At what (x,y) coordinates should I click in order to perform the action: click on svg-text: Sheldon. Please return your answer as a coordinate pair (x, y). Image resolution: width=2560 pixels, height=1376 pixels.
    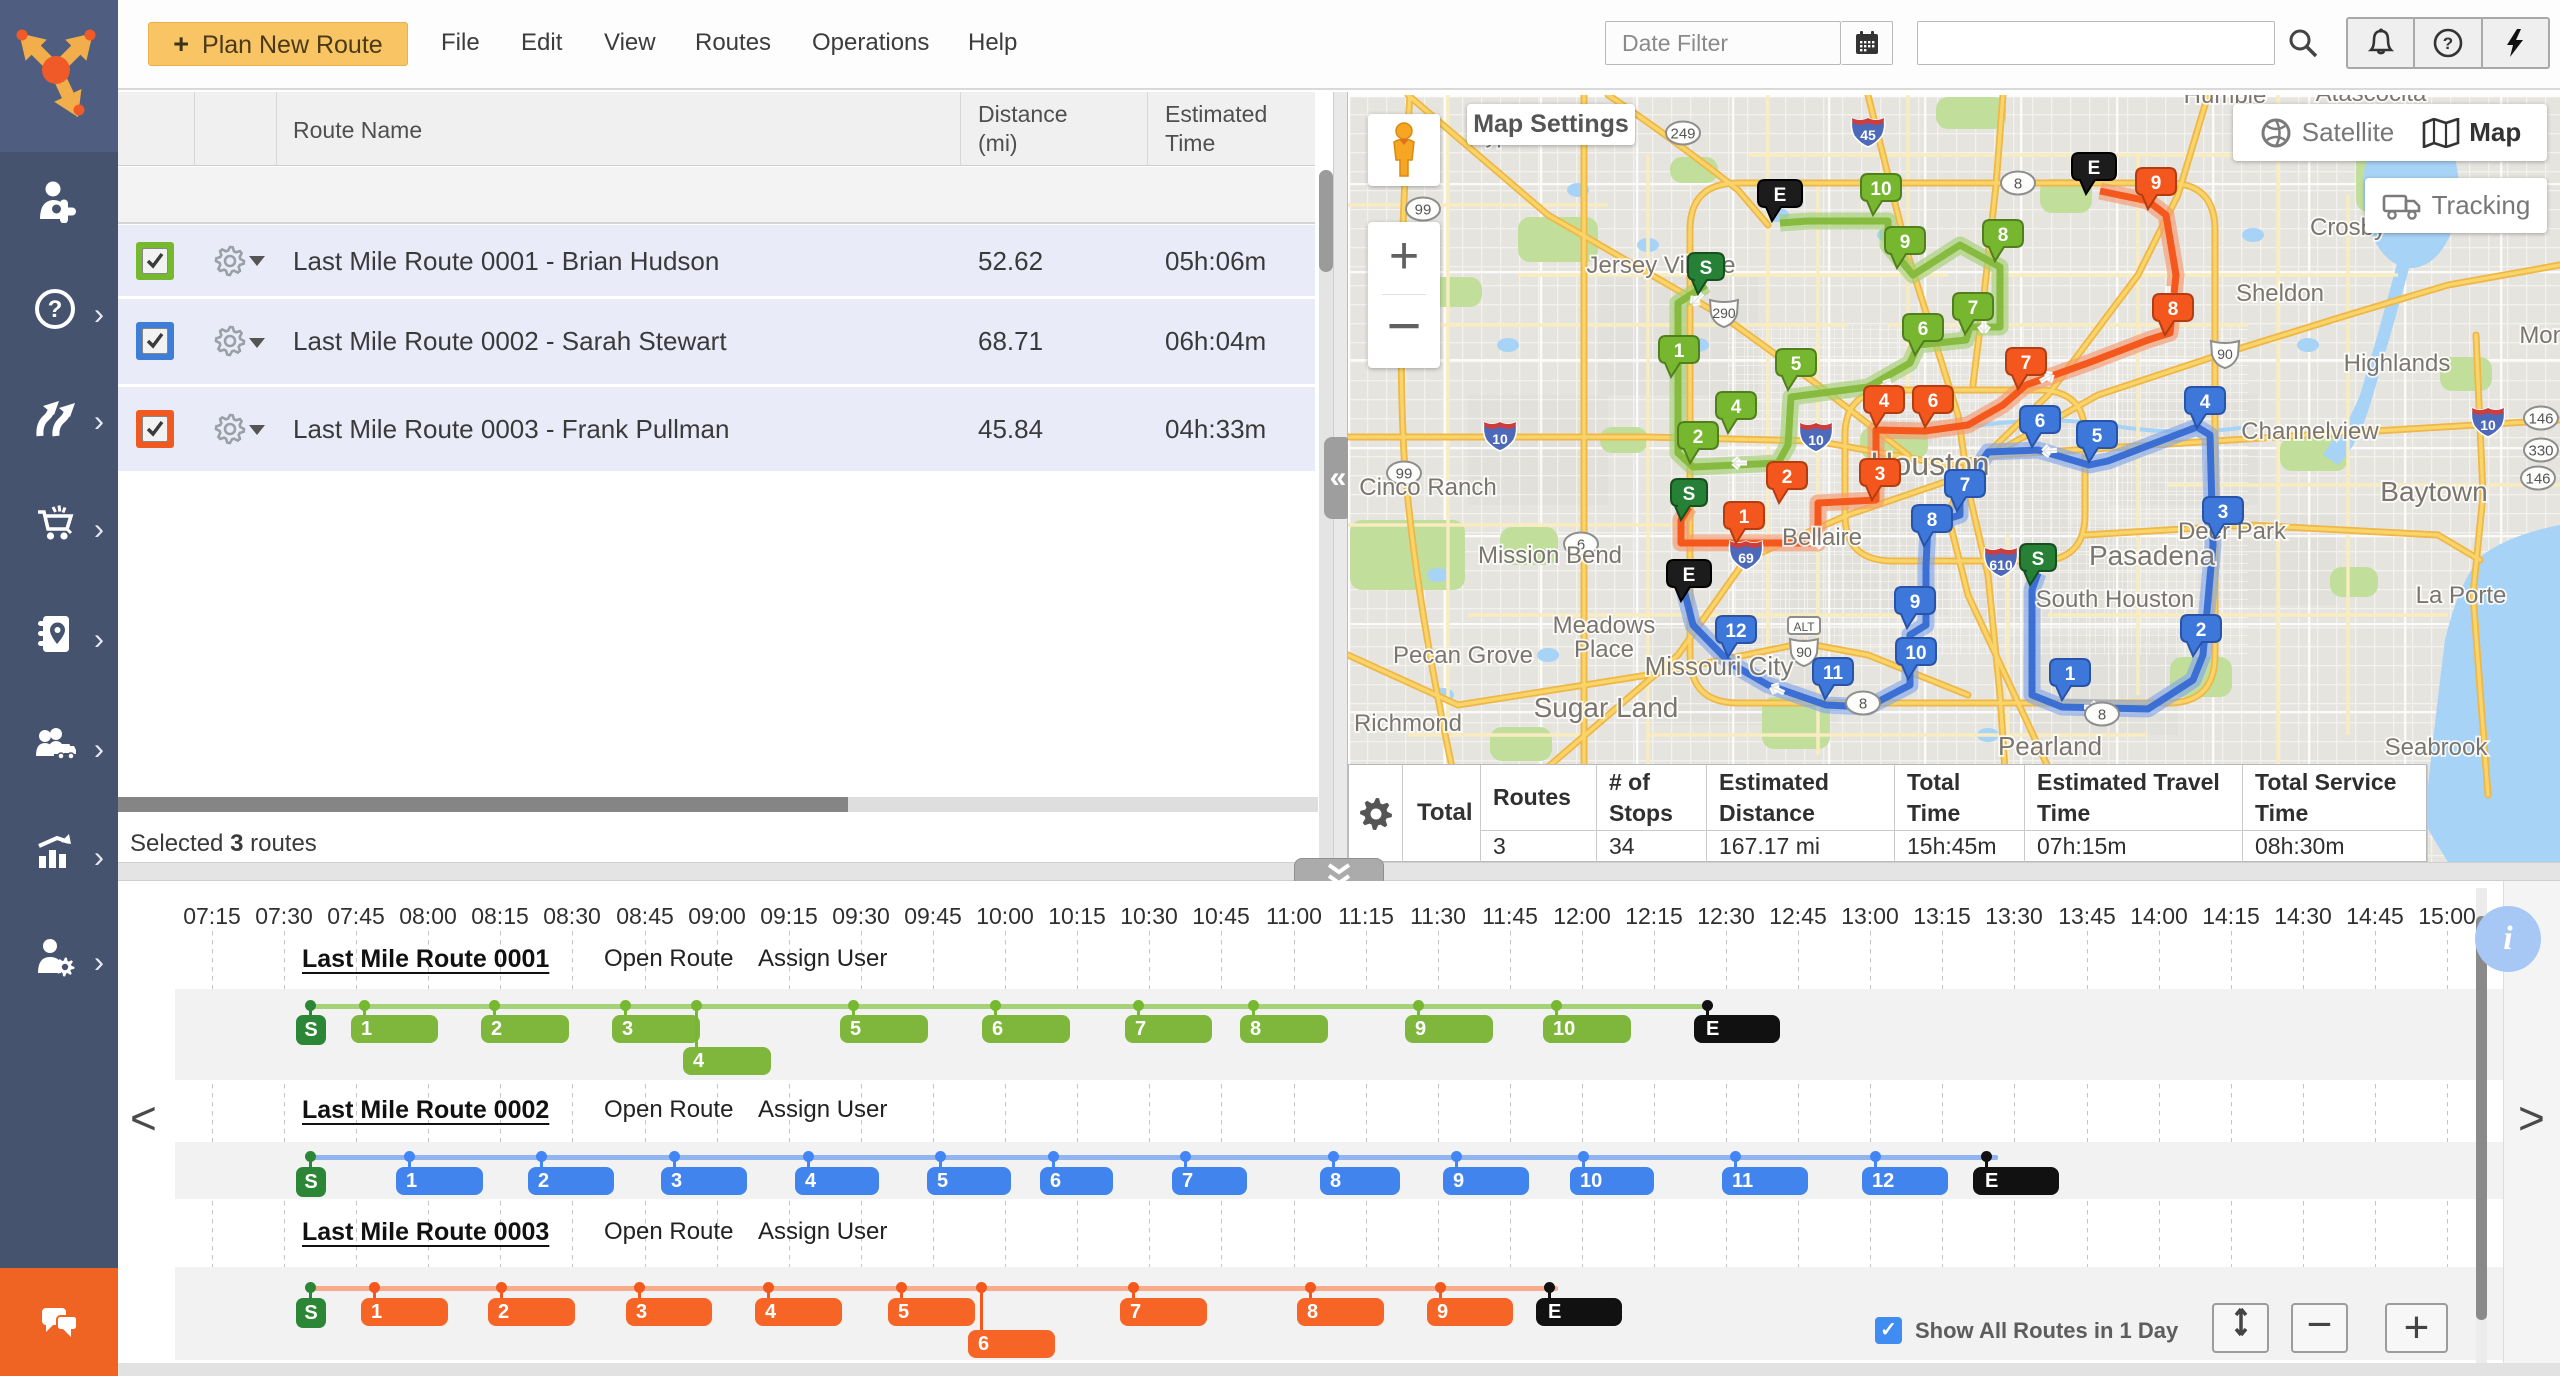
    Looking at the image, I should click on (2280, 293).